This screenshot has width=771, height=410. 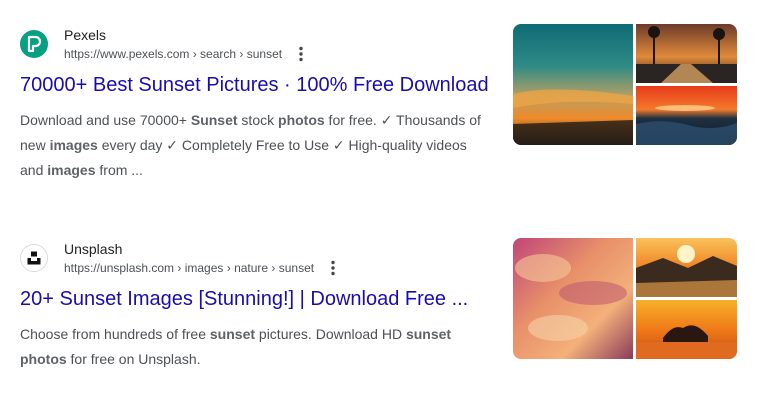 I want to click on snippet-highlight: photos, so click(x=301, y=120).